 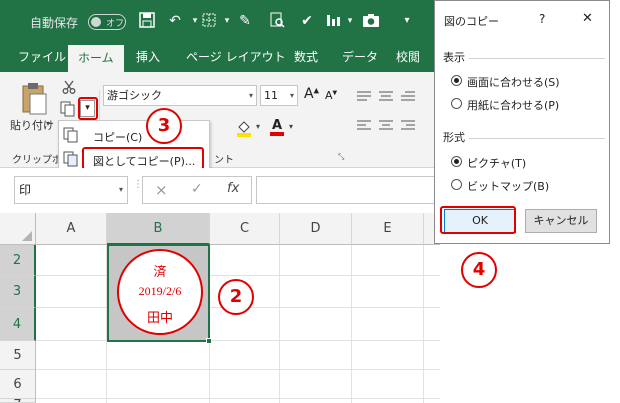 I want to click on align-middle-icon, so click(x=386, y=97).